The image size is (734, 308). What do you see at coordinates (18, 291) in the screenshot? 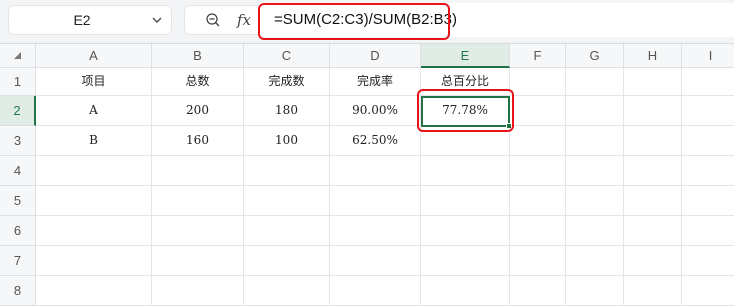
I see `row-header-8: 8` at bounding box center [18, 291].